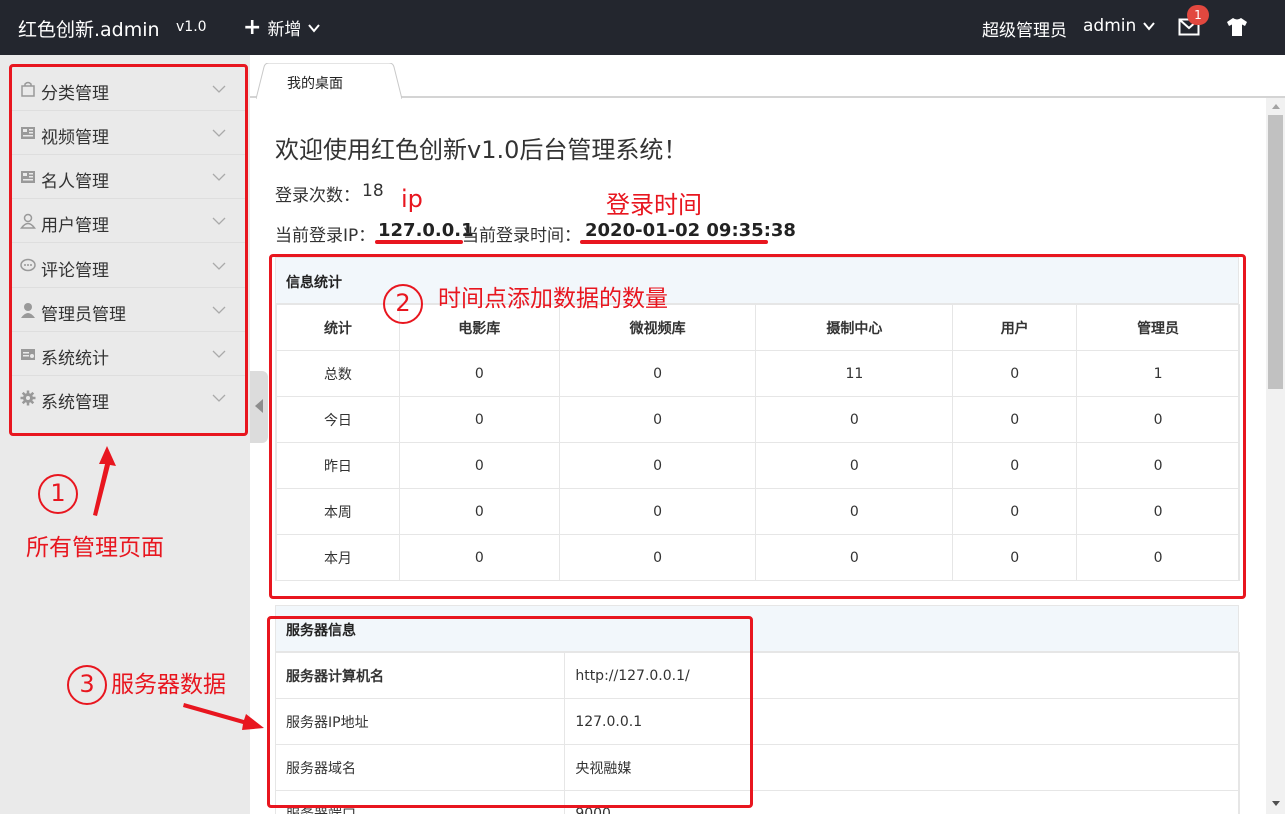 This screenshot has height=814, width=1285. What do you see at coordinates (168, 685) in the screenshot?
I see `annotation-server-note: 服务器数据` at bounding box center [168, 685].